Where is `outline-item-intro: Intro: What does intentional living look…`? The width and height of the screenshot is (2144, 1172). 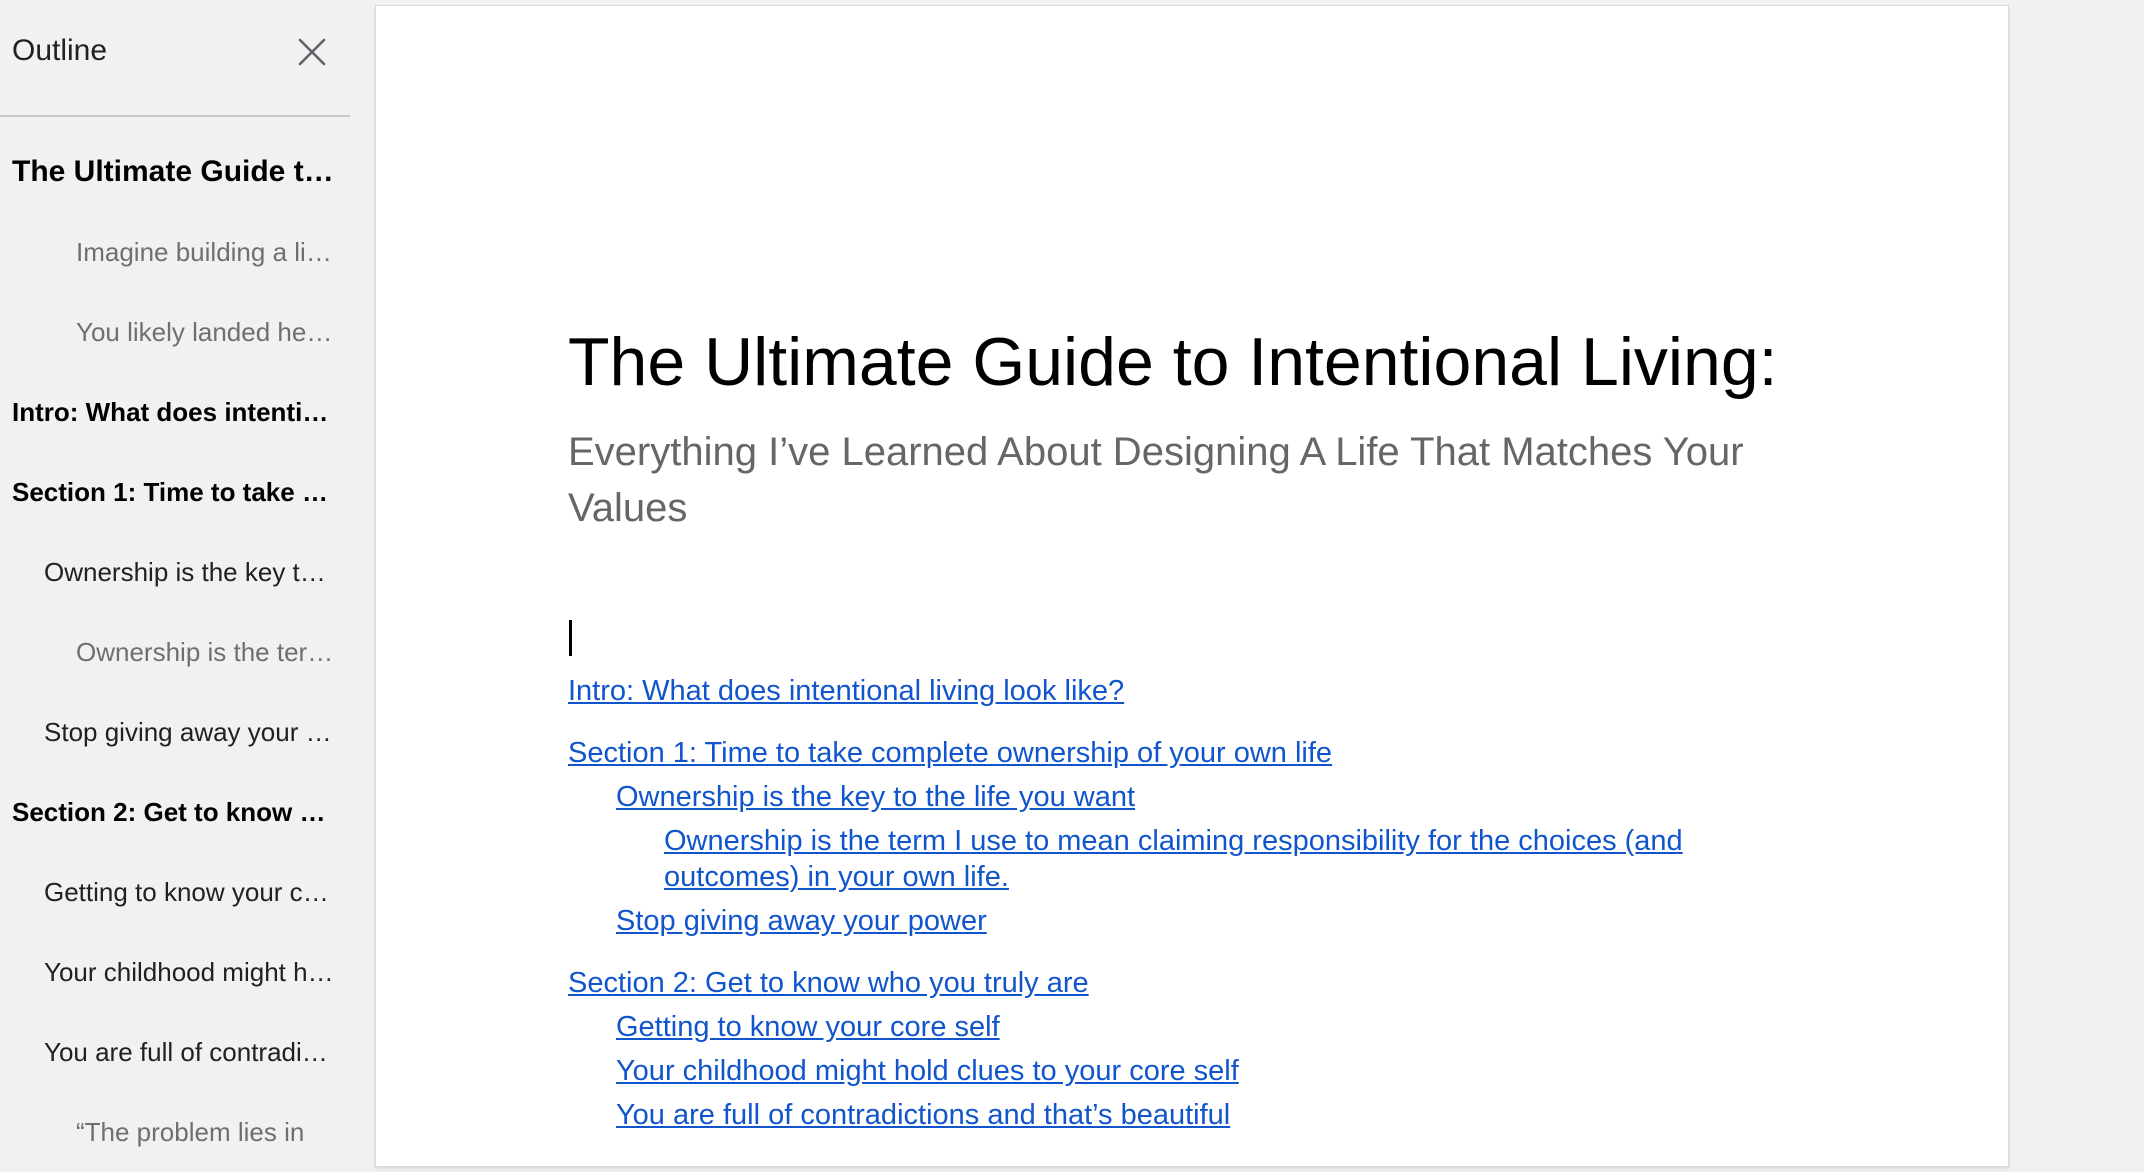 outline-item-intro: Intro: What does intentional living look… is located at coordinates (175, 412).